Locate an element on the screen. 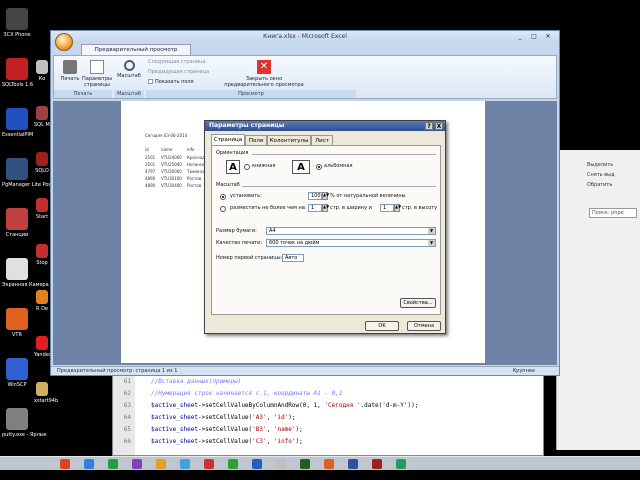 The height and width of the screenshot is (480, 640). desktop-icon: Yandex is located at coordinates (43, 347).